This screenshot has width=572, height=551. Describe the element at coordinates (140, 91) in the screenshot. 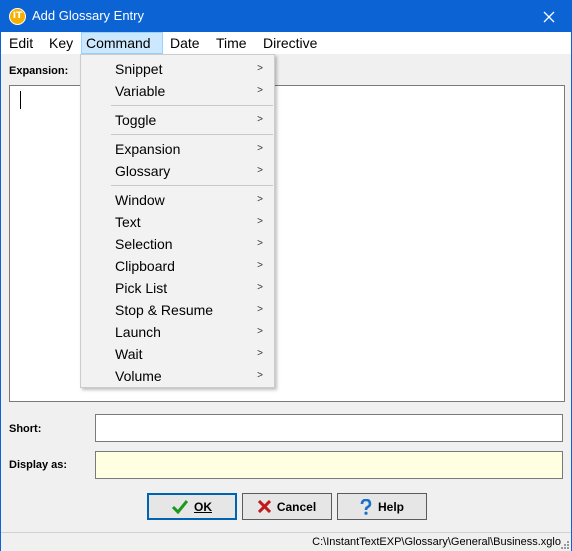

I see `menu-item-label: Variable` at that location.